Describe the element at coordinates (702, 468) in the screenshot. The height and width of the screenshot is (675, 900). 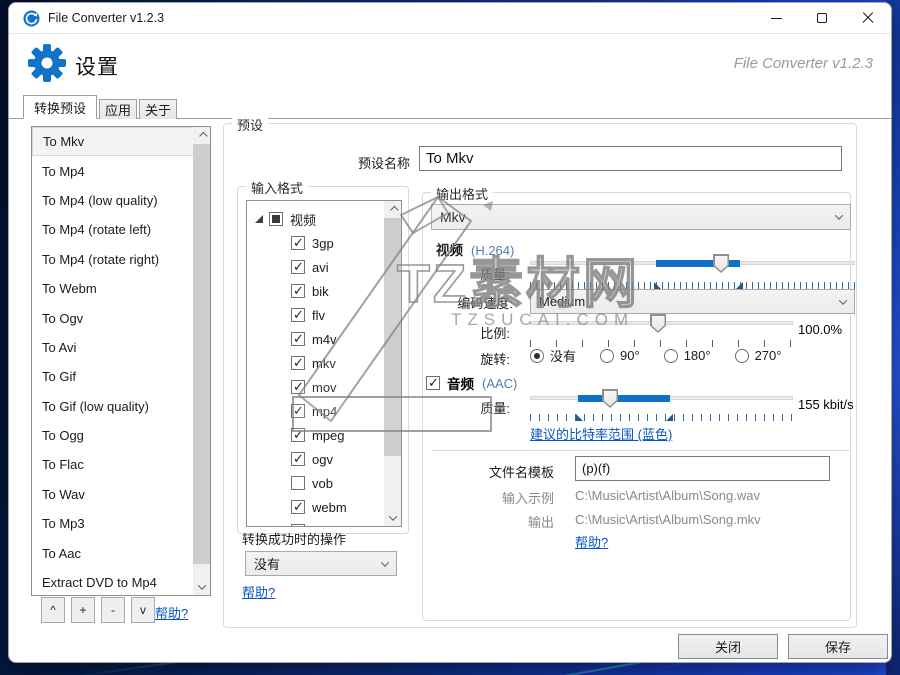
I see `filename-template-input` at that location.